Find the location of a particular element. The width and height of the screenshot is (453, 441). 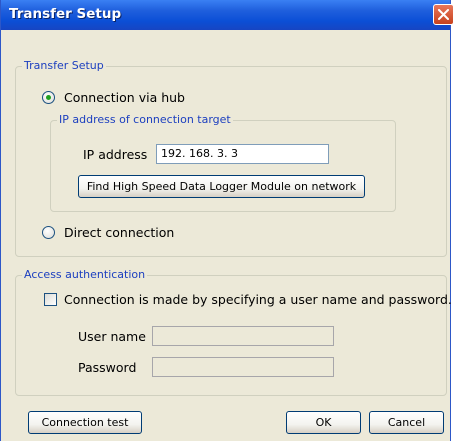

password-input is located at coordinates (243, 367).